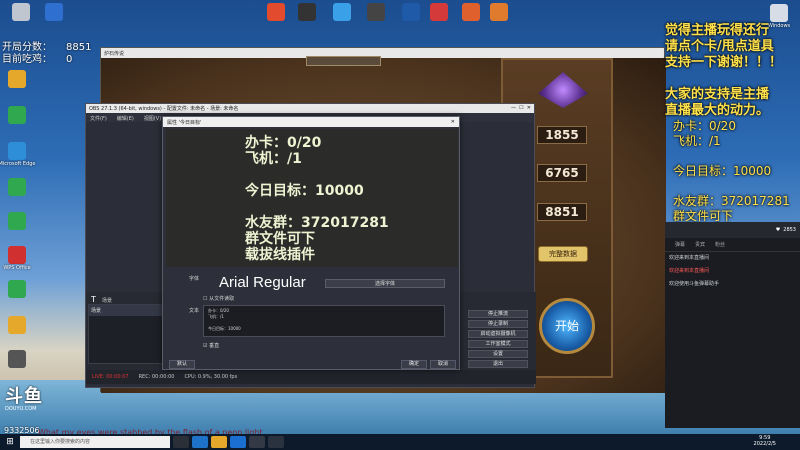 This screenshot has height=450, width=800. Describe the element at coordinates (211, 377) in the screenshot. I see `cpu-status: CPU: 0.9%, 30.00 fps` at that location.